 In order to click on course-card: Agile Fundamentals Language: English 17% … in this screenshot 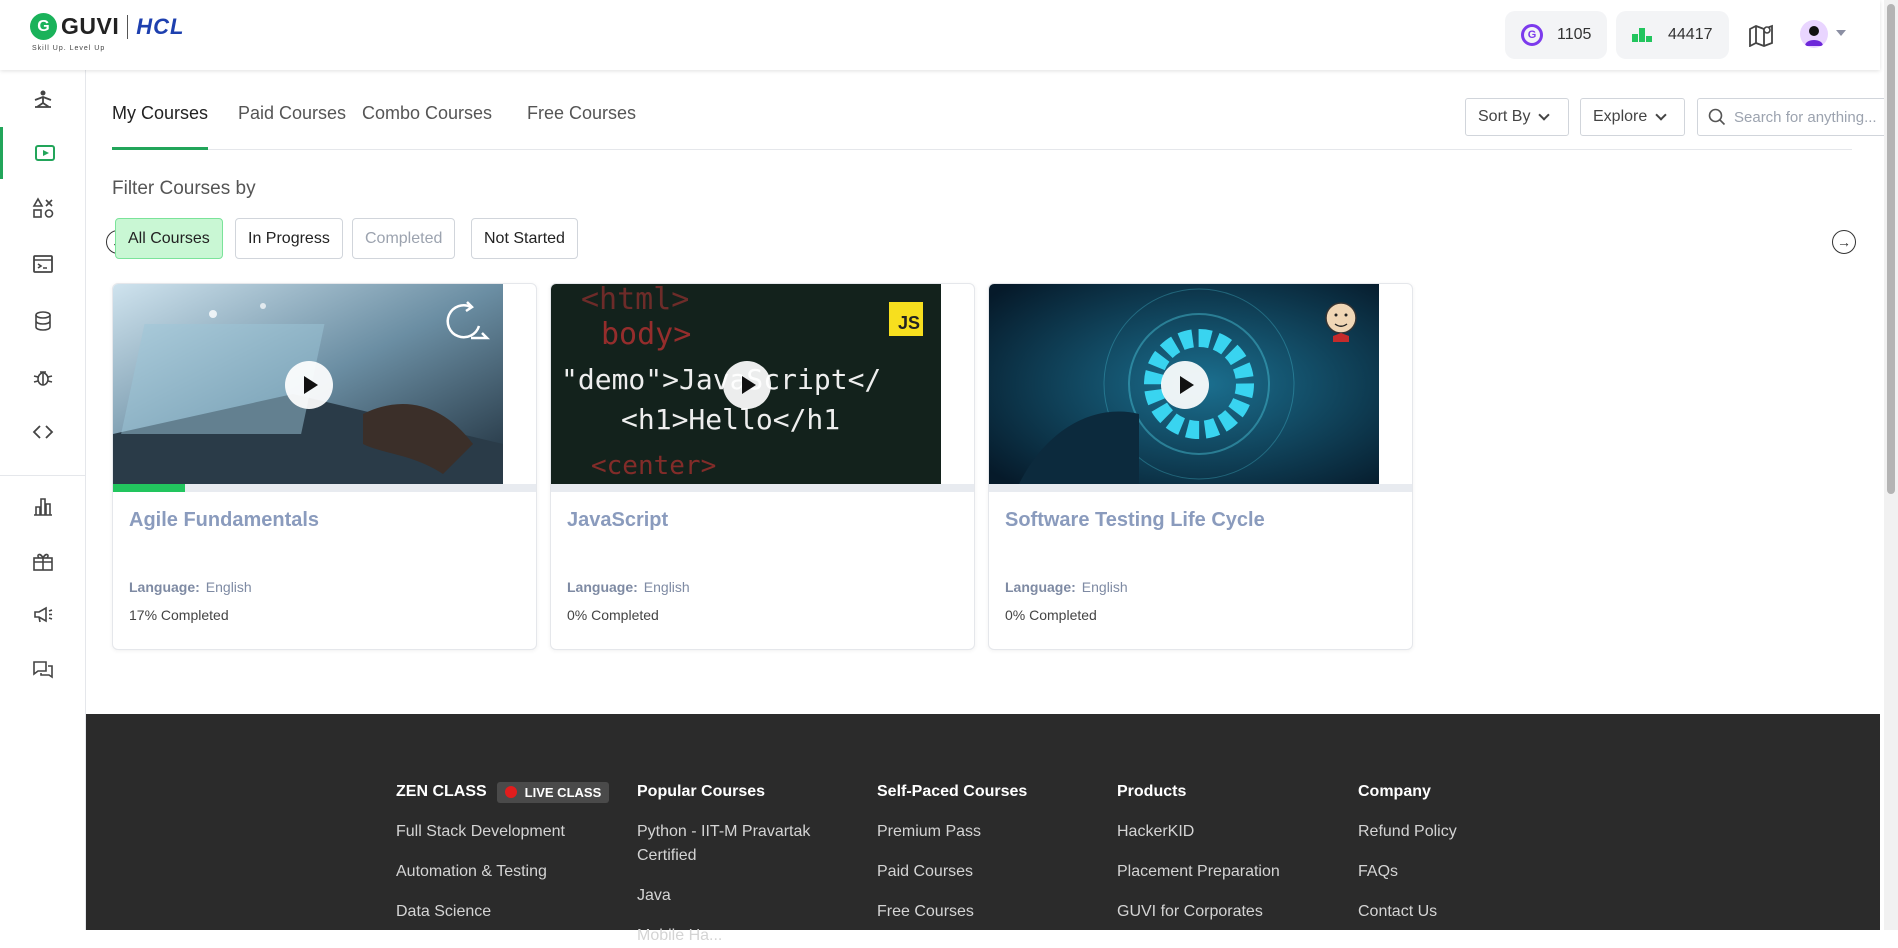, I will do `click(324, 466)`.